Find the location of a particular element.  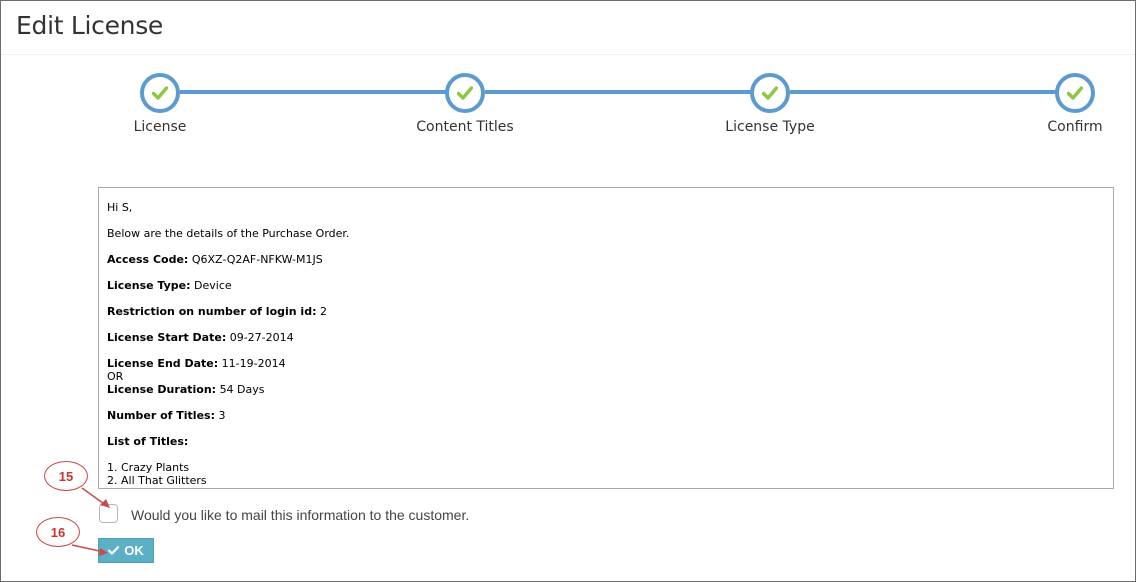

callout-16: 16 is located at coordinates (58, 532).